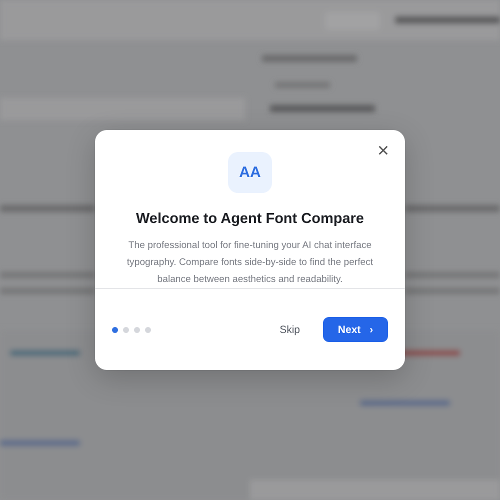 The image size is (500, 500). What do you see at coordinates (250, 172) in the screenshot?
I see `font-icon: AA` at bounding box center [250, 172].